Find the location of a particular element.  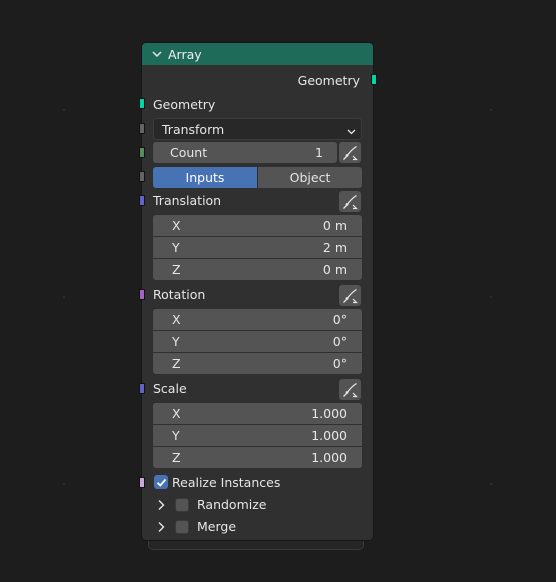

scale-curve-button is located at coordinates (350, 389).